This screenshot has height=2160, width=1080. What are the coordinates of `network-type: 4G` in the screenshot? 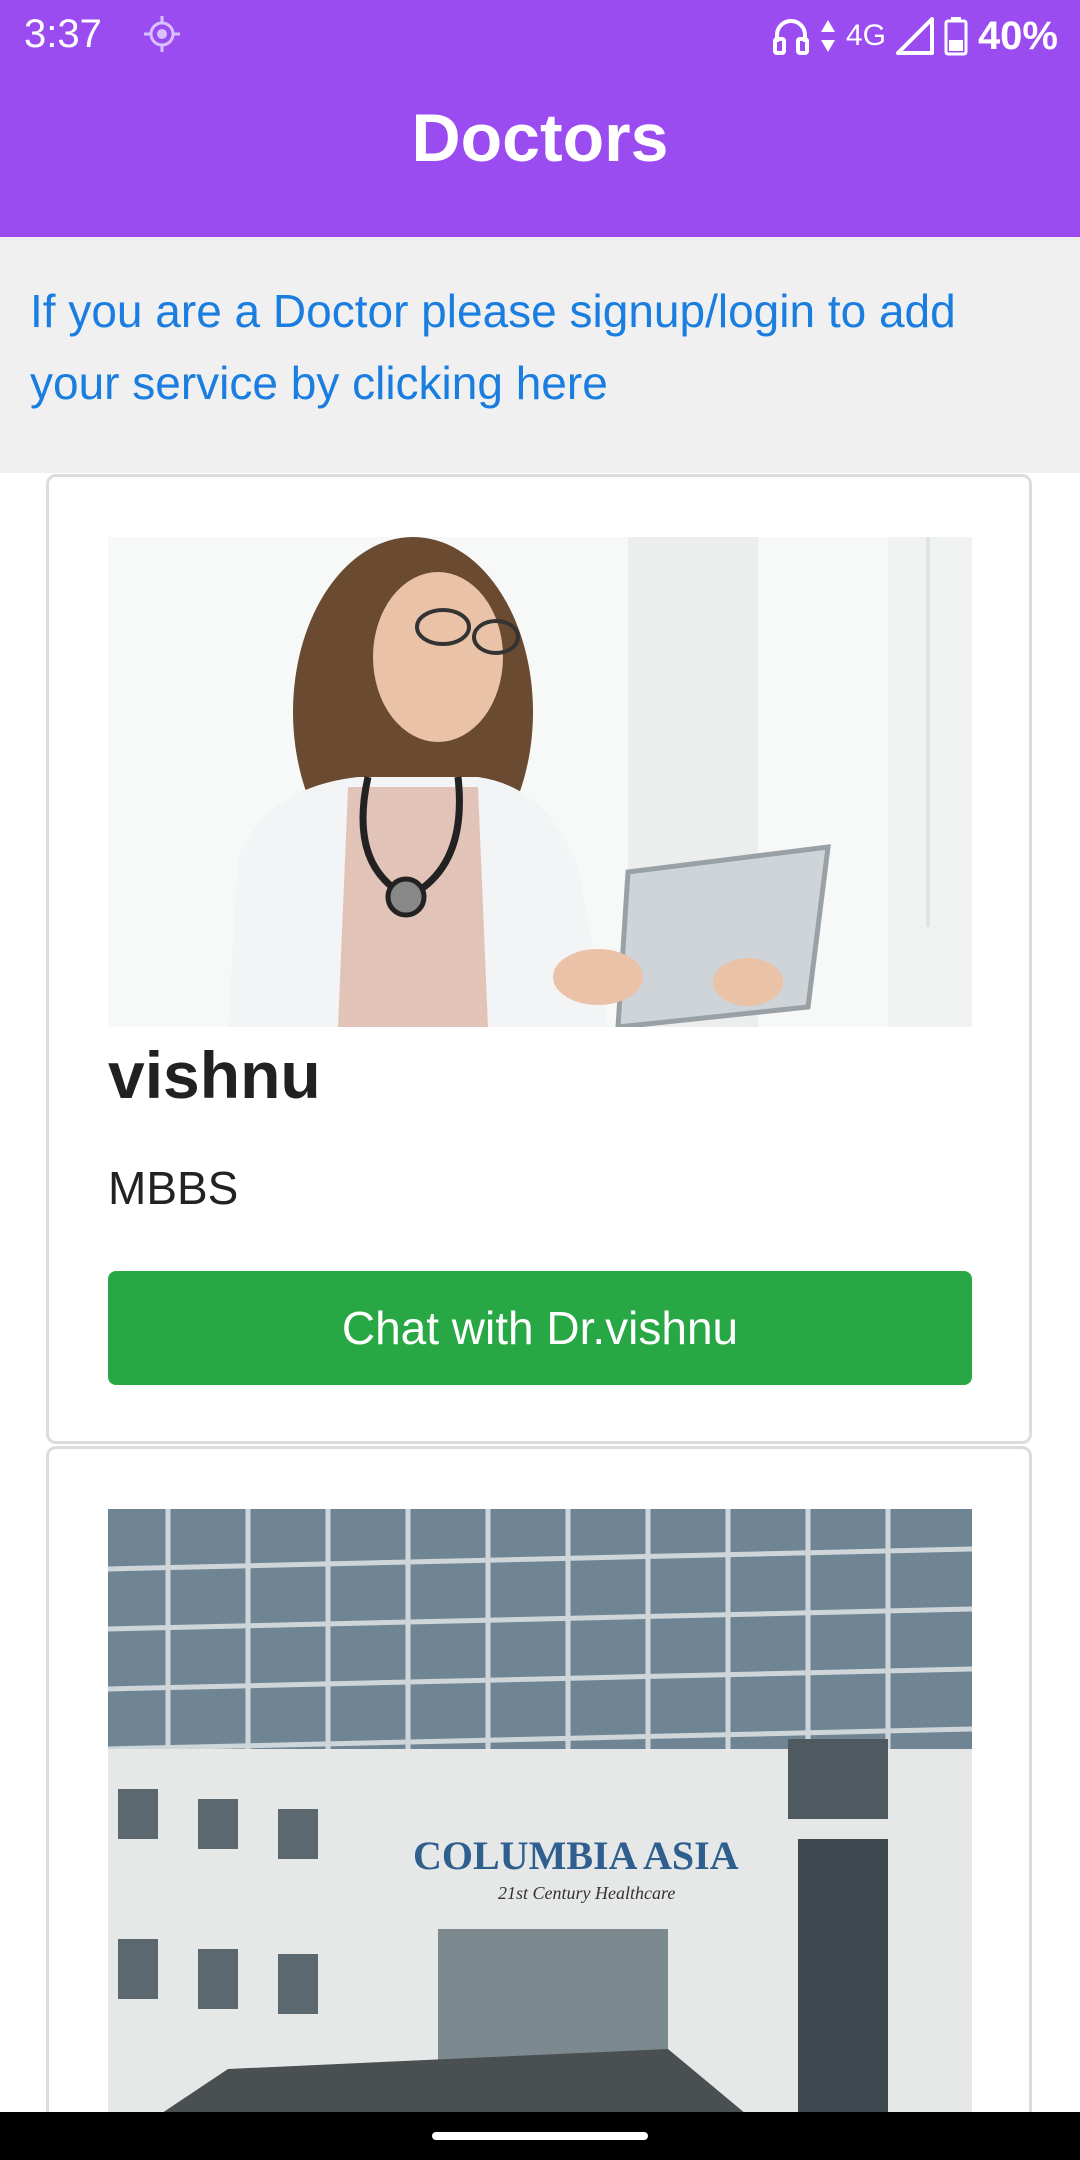 It's located at (865, 35).